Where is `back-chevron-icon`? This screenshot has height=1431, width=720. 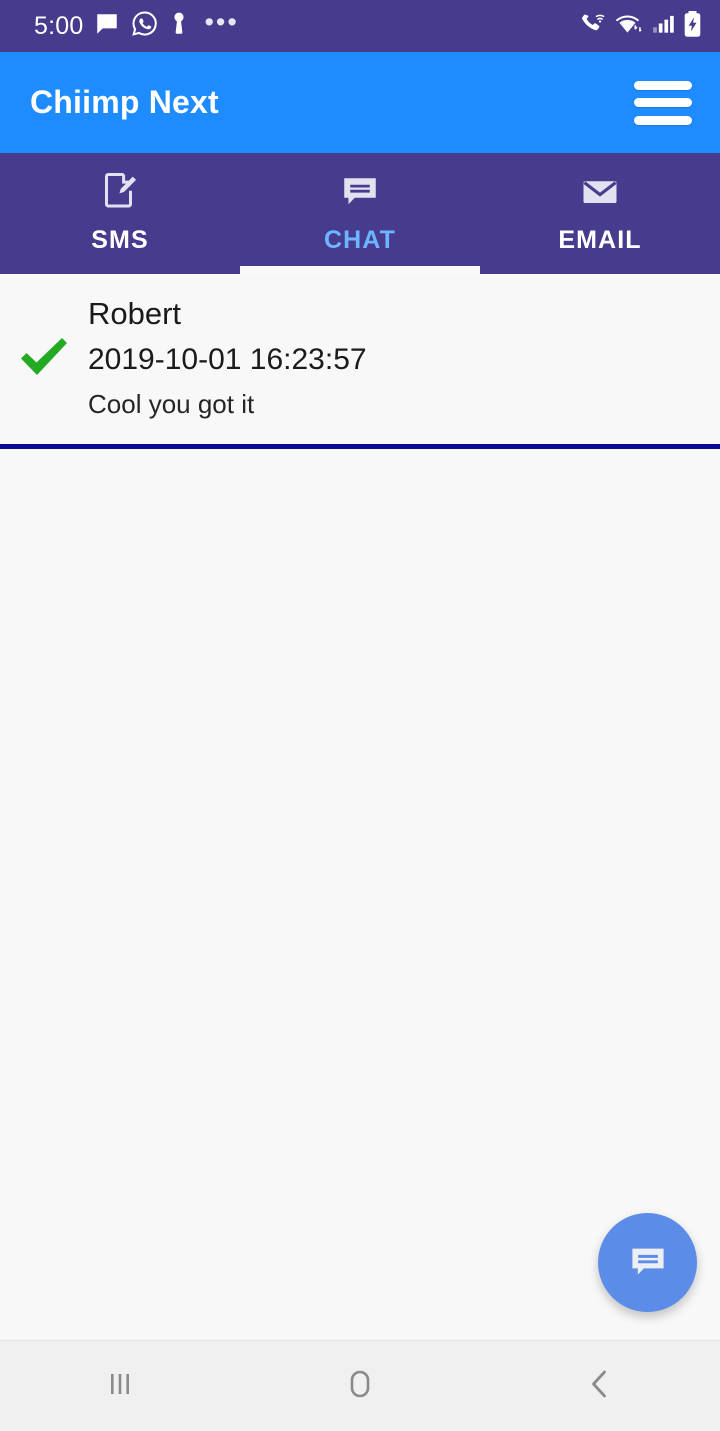 back-chevron-icon is located at coordinates (600, 1386).